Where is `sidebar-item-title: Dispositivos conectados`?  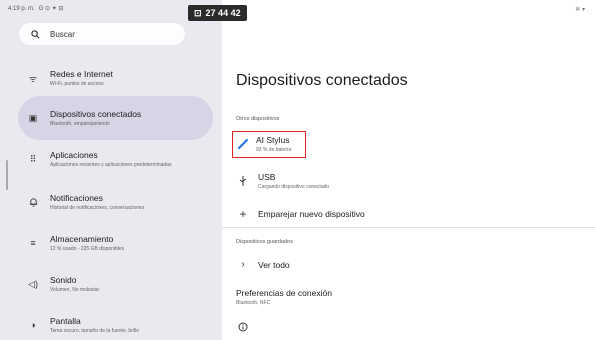 sidebar-item-title: Dispositivos conectados is located at coordinates (96, 114).